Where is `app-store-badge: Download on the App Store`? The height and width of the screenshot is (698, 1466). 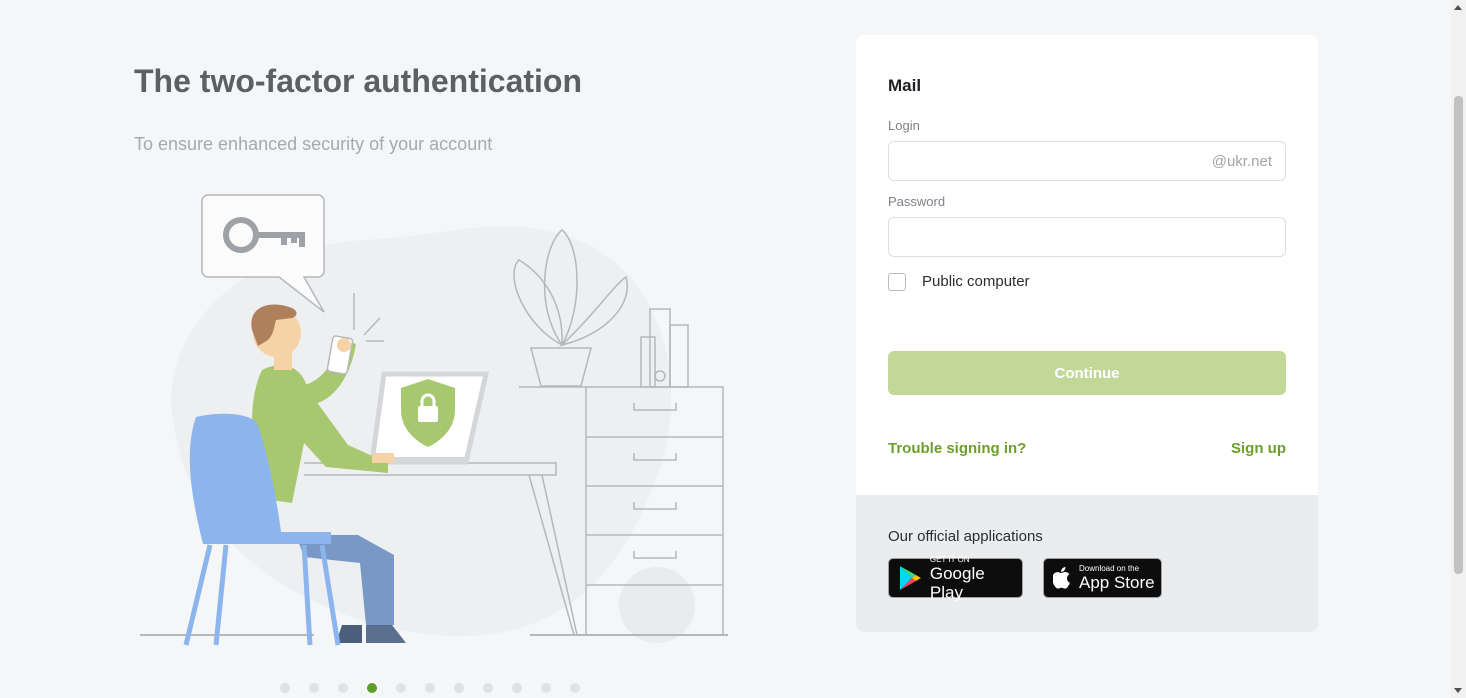
app-store-badge: Download on the App Store is located at coordinates (1102, 578).